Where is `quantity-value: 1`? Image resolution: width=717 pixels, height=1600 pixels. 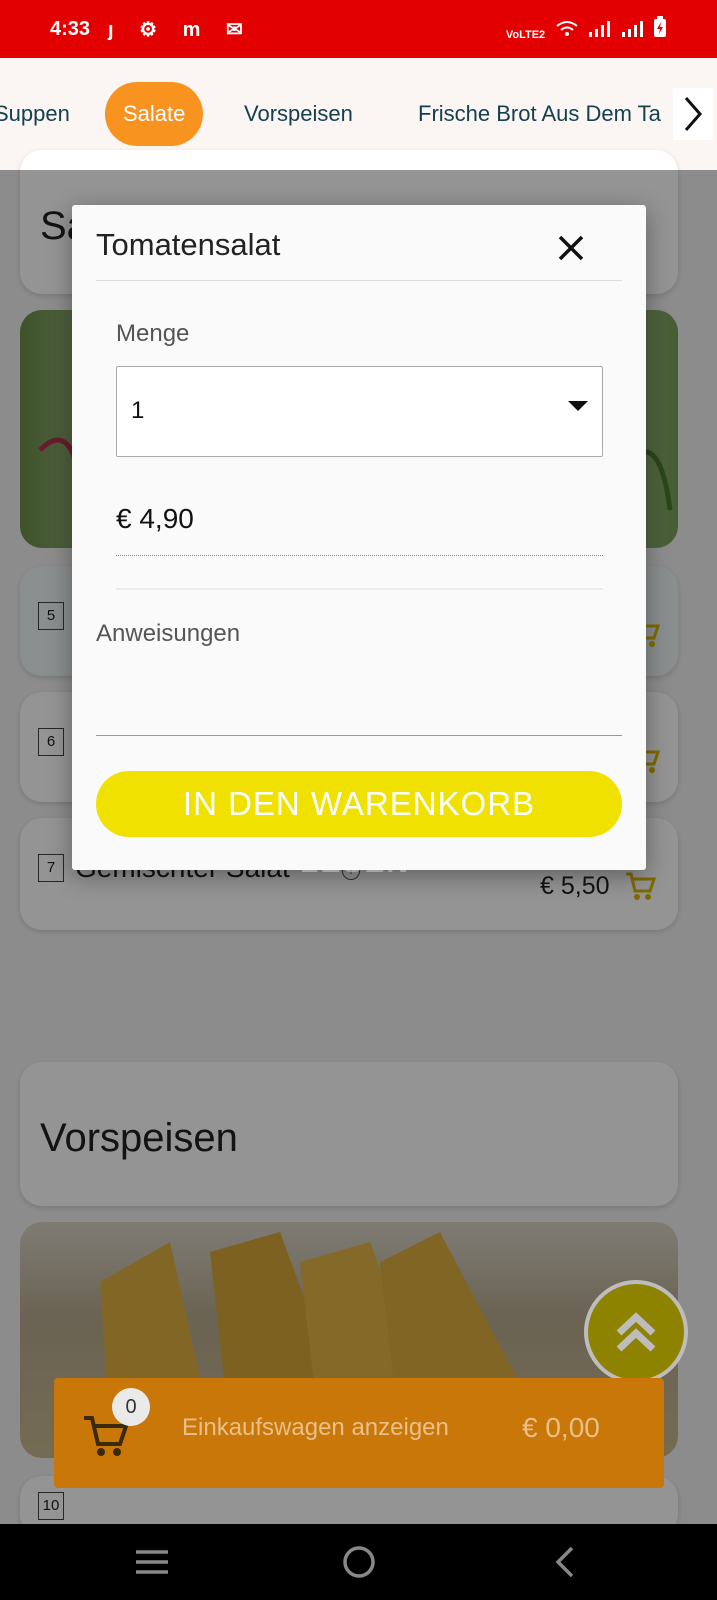
quantity-value: 1 is located at coordinates (138, 410).